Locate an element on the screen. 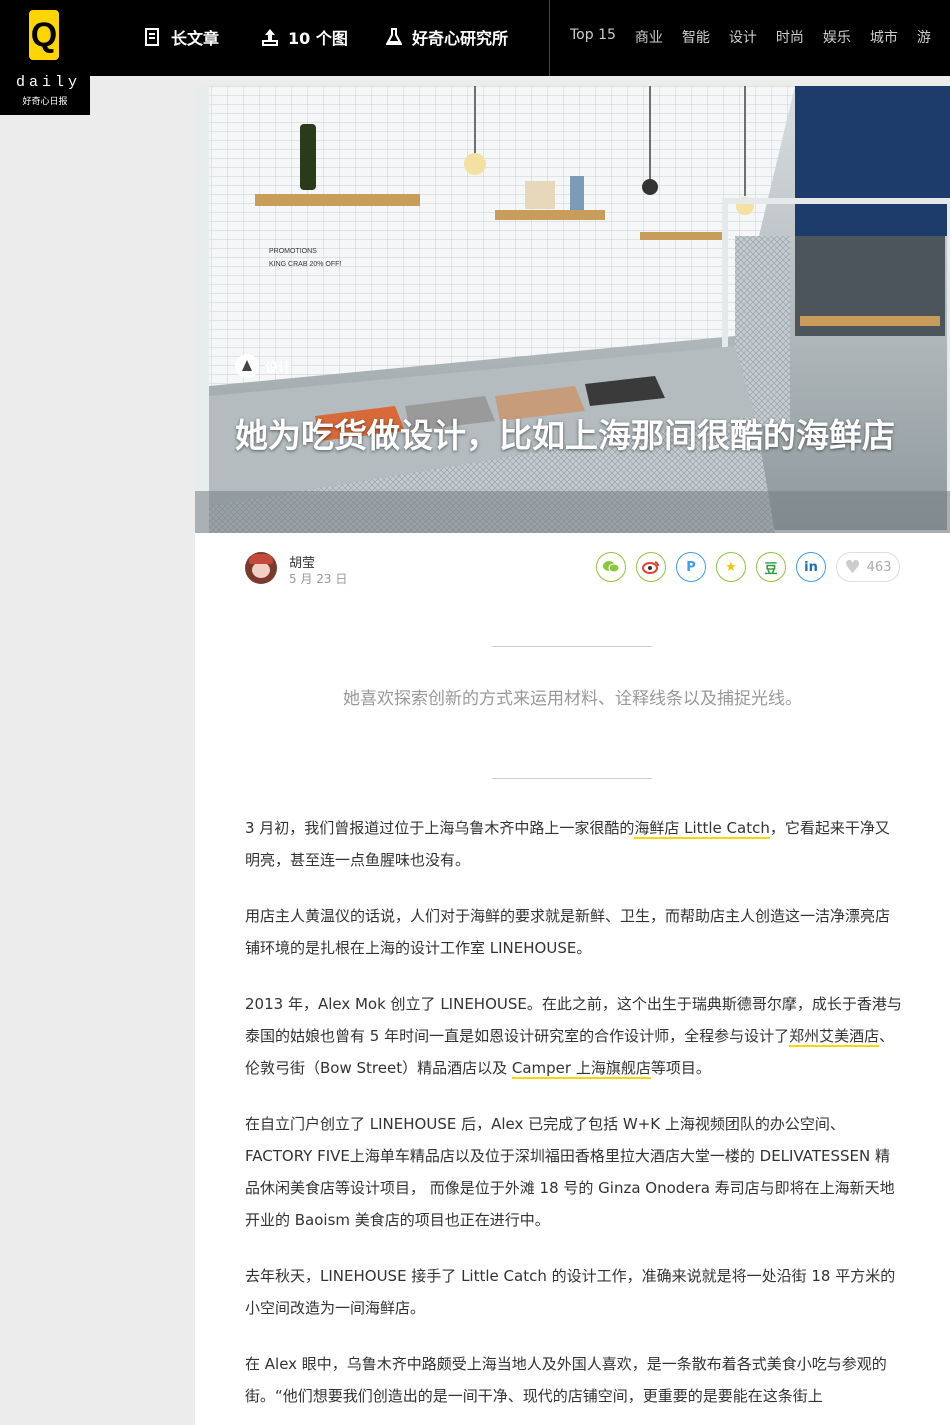 This screenshot has width=950, height=1425. share-douban-button: 豆 is located at coordinates (771, 567).